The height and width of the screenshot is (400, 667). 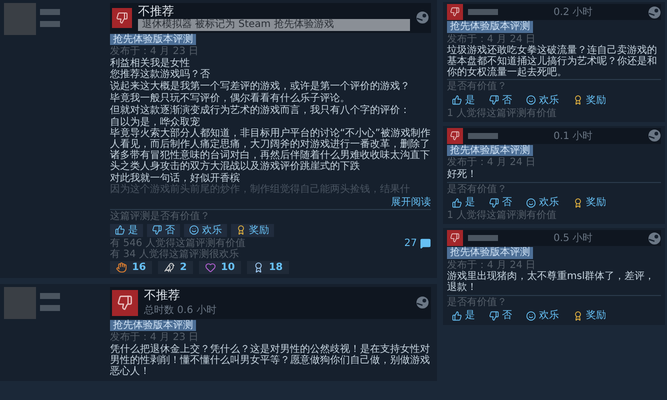 What do you see at coordinates (425, 243) in the screenshot?
I see `comment-icon` at bounding box center [425, 243].